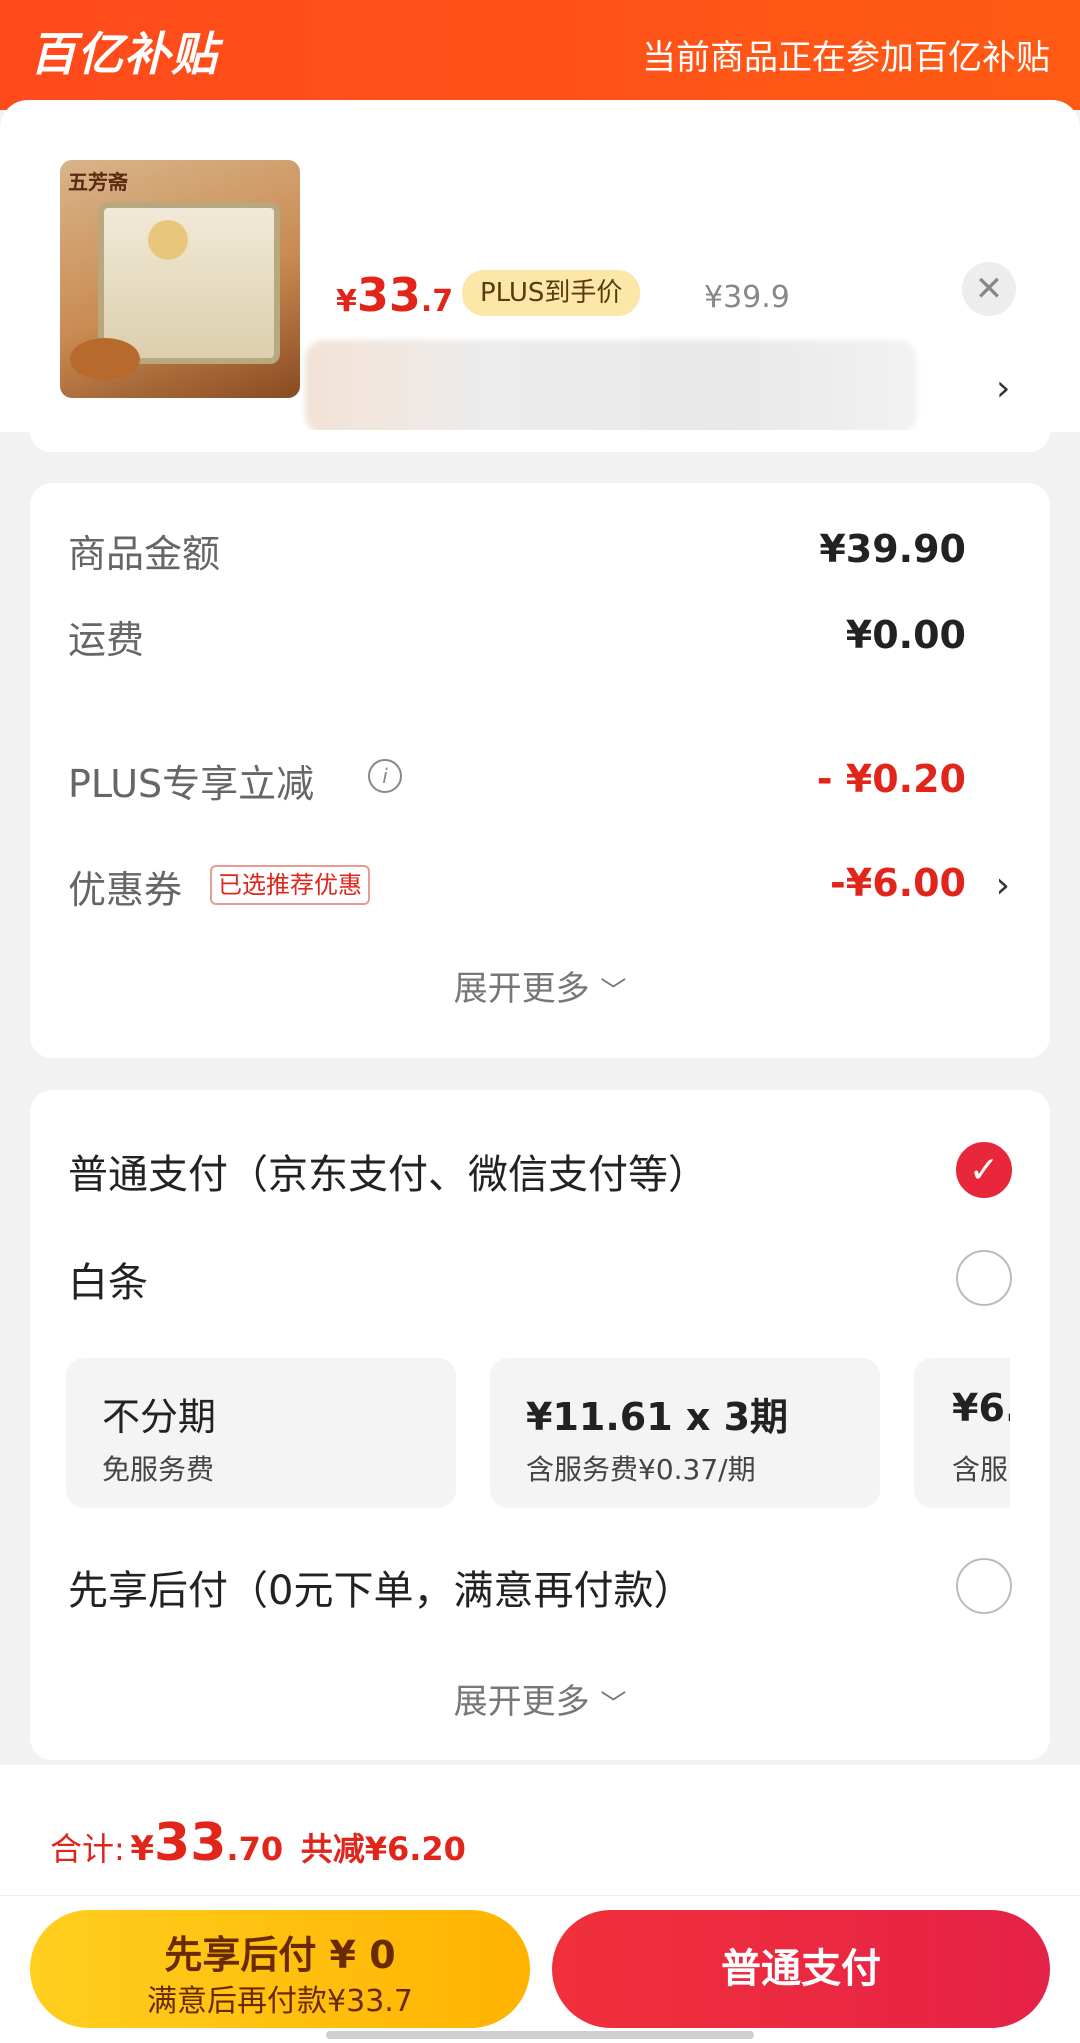 The image size is (1080, 2043). What do you see at coordinates (685, 1433) in the screenshot?
I see `plan-option: ¥11.61 x 3期 含服务费¥0.37/期` at bounding box center [685, 1433].